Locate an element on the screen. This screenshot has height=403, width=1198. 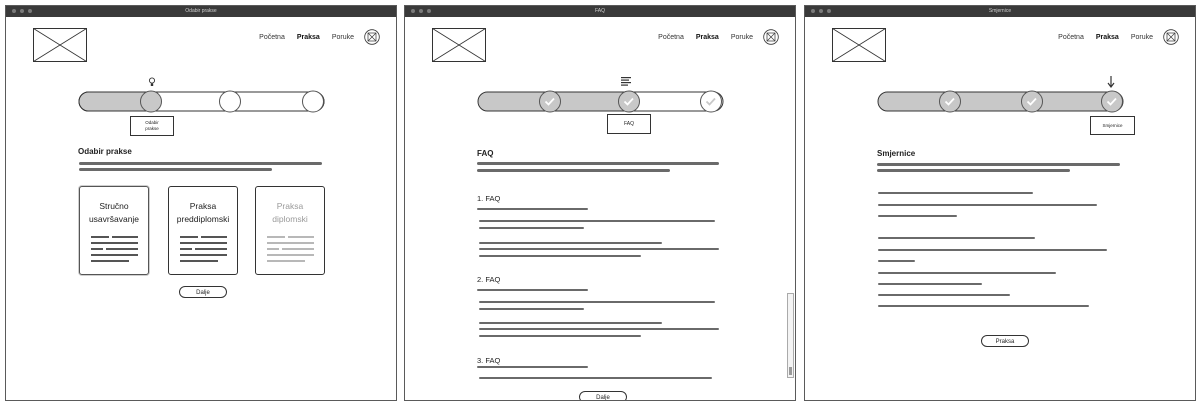
scrollbar is located at coordinates (790, 335).